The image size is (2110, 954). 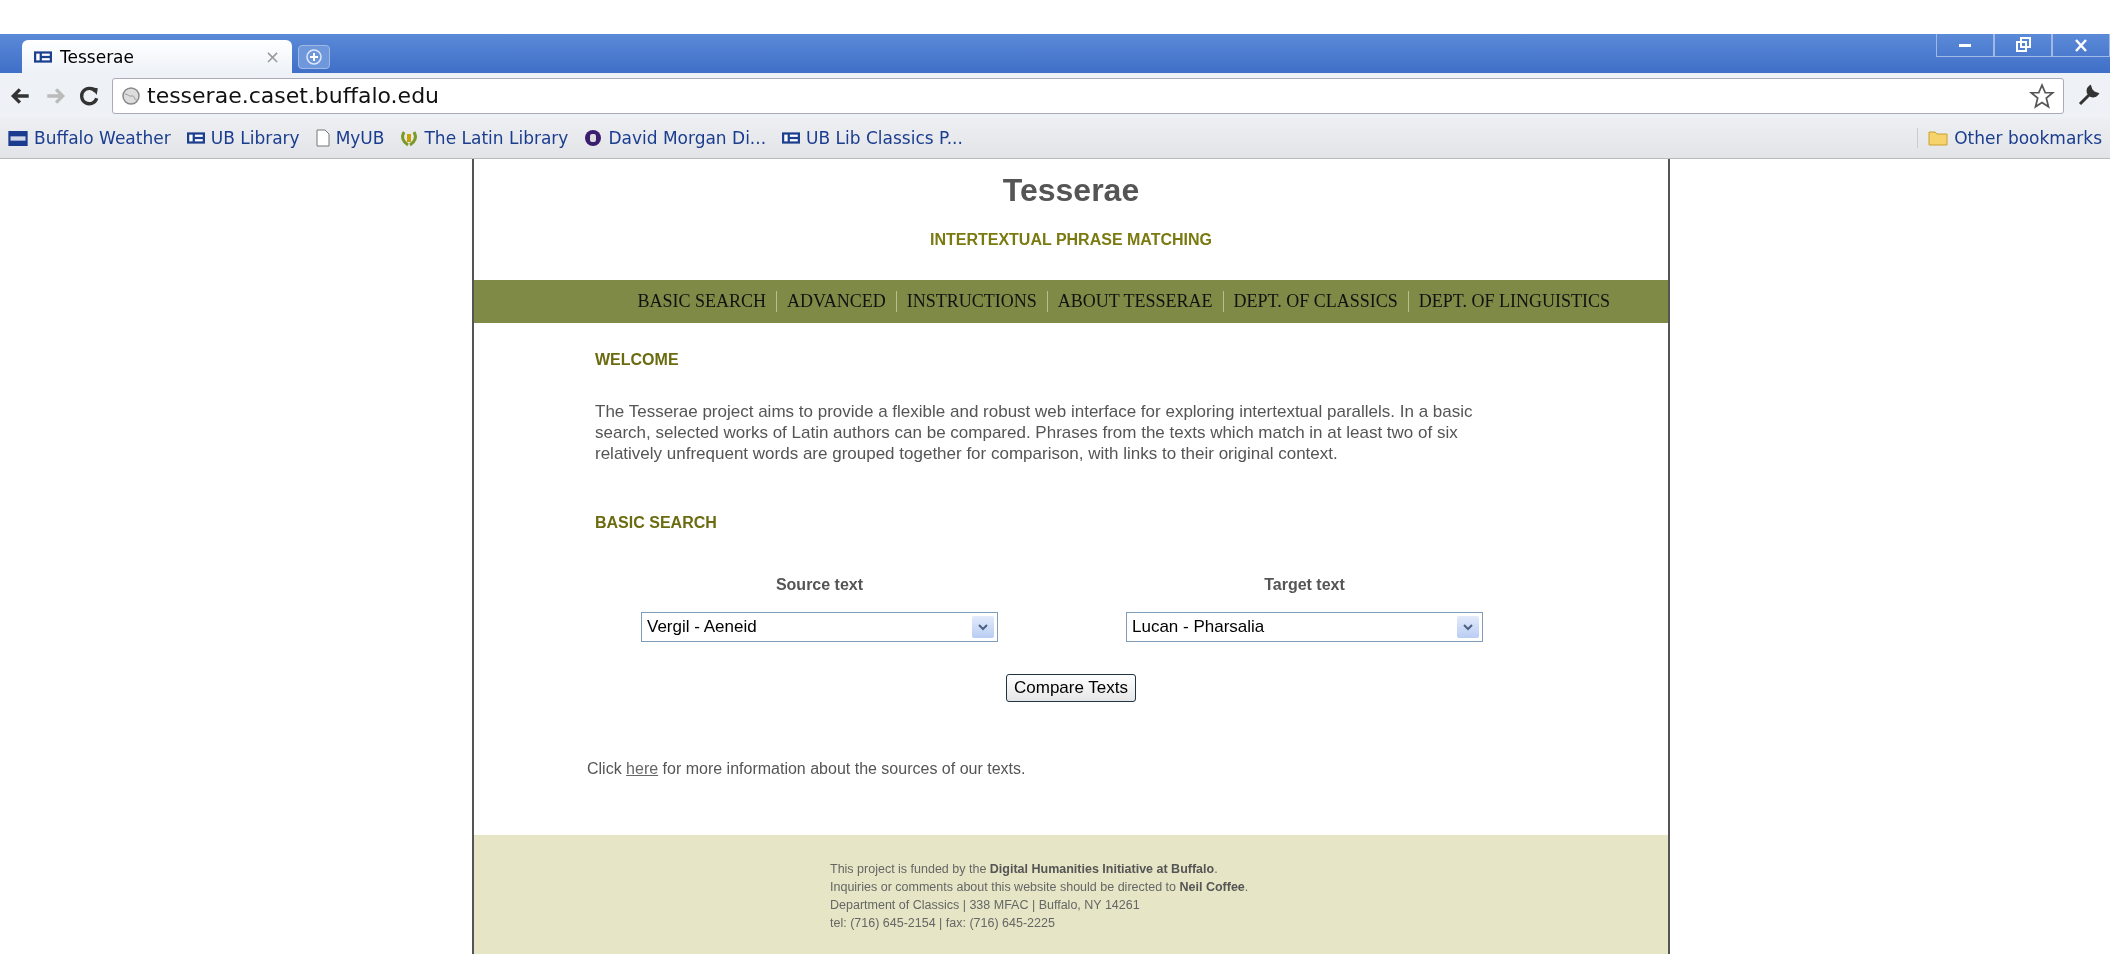 What do you see at coordinates (409, 138) in the screenshot?
I see `wreath-icon` at bounding box center [409, 138].